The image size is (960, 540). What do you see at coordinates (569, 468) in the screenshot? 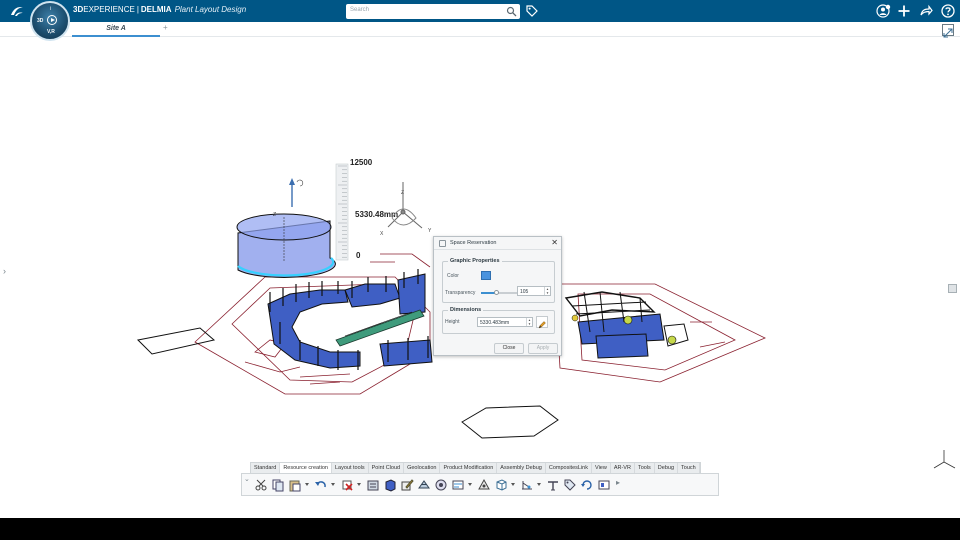
I see `action-tab-compositeslink: CompositesLink` at bounding box center [569, 468].